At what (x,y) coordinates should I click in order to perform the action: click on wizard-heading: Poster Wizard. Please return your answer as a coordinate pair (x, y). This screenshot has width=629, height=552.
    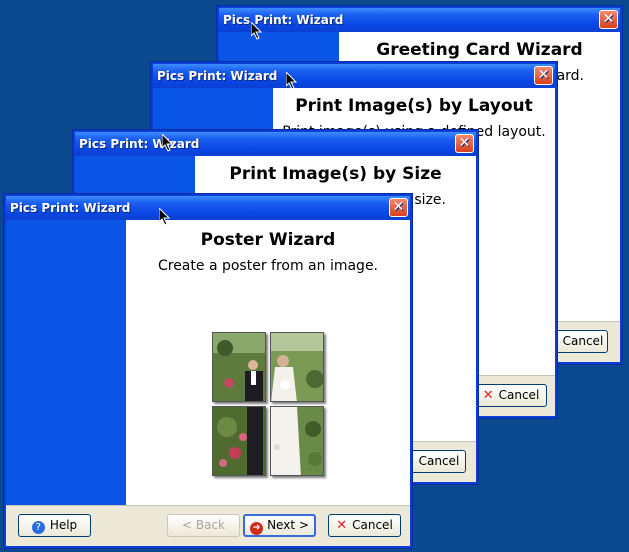
    Looking at the image, I should click on (268, 240).